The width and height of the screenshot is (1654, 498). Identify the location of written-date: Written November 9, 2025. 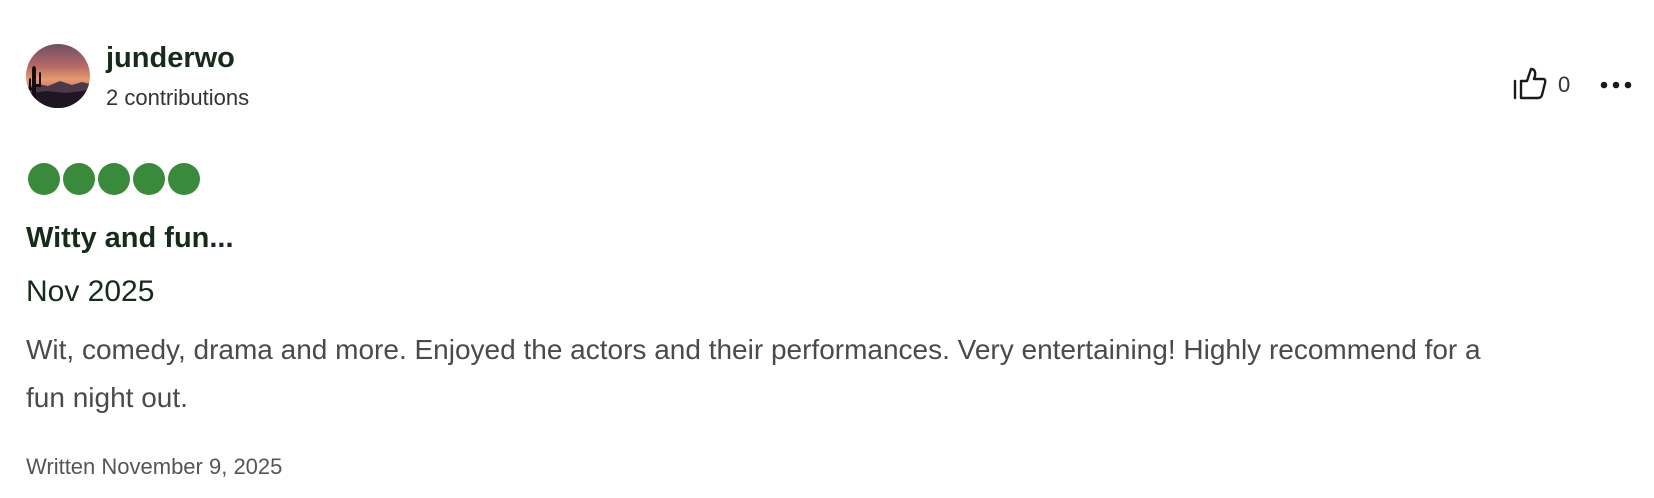
(154, 466).